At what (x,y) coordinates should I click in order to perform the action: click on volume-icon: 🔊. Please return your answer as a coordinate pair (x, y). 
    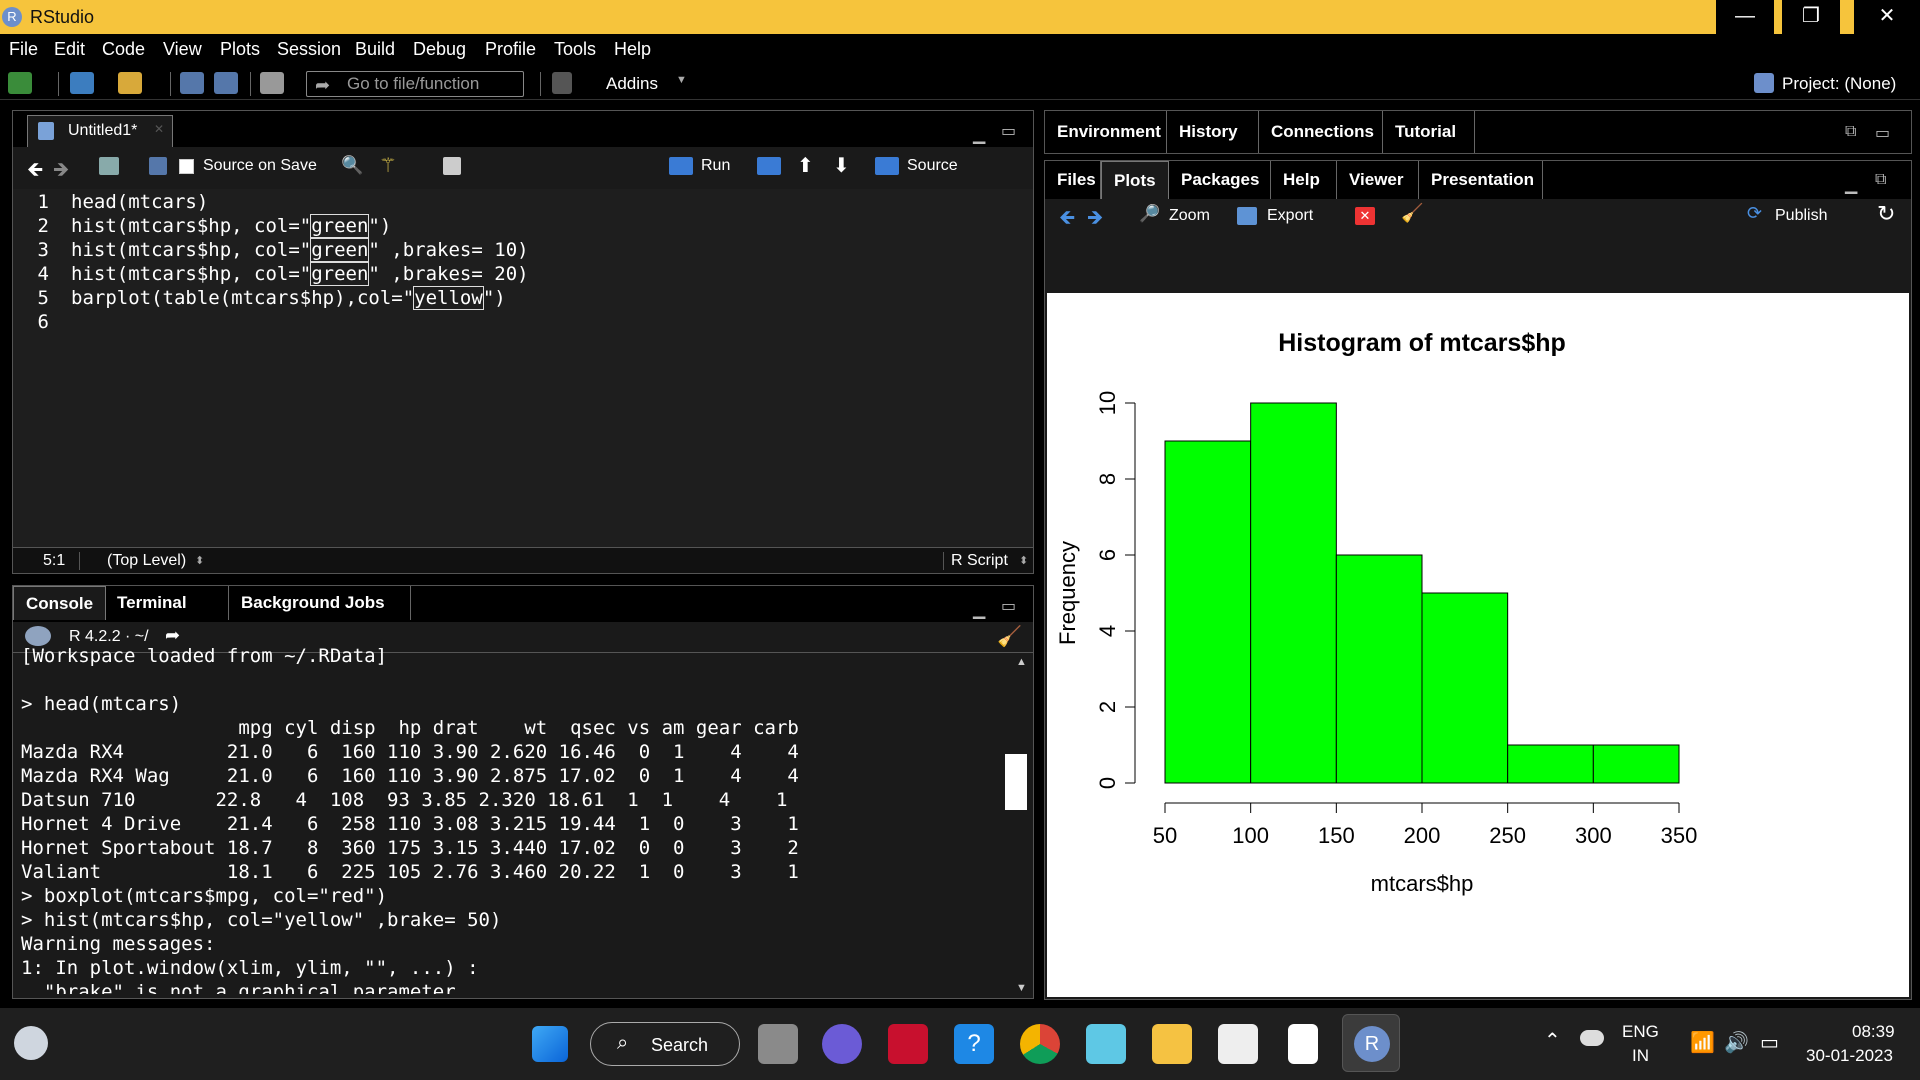
    Looking at the image, I should click on (1736, 1042).